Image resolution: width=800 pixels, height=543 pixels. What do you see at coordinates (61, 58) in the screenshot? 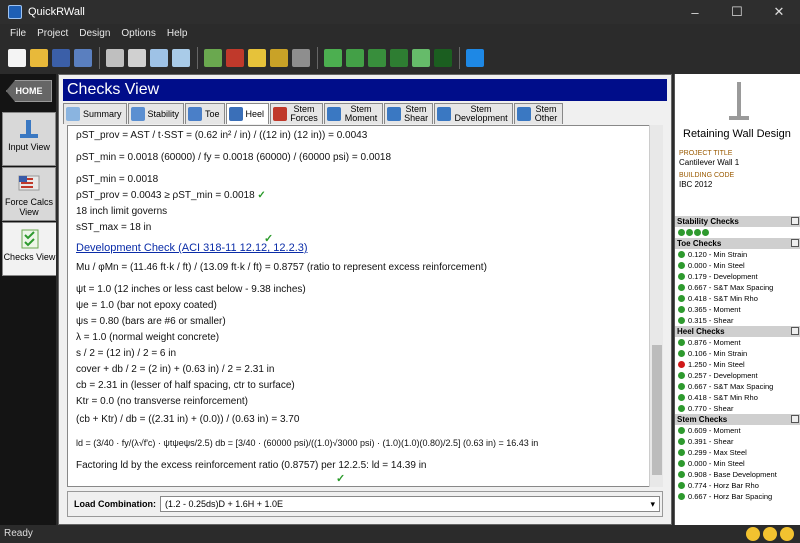
I see `save-icon` at bounding box center [61, 58].